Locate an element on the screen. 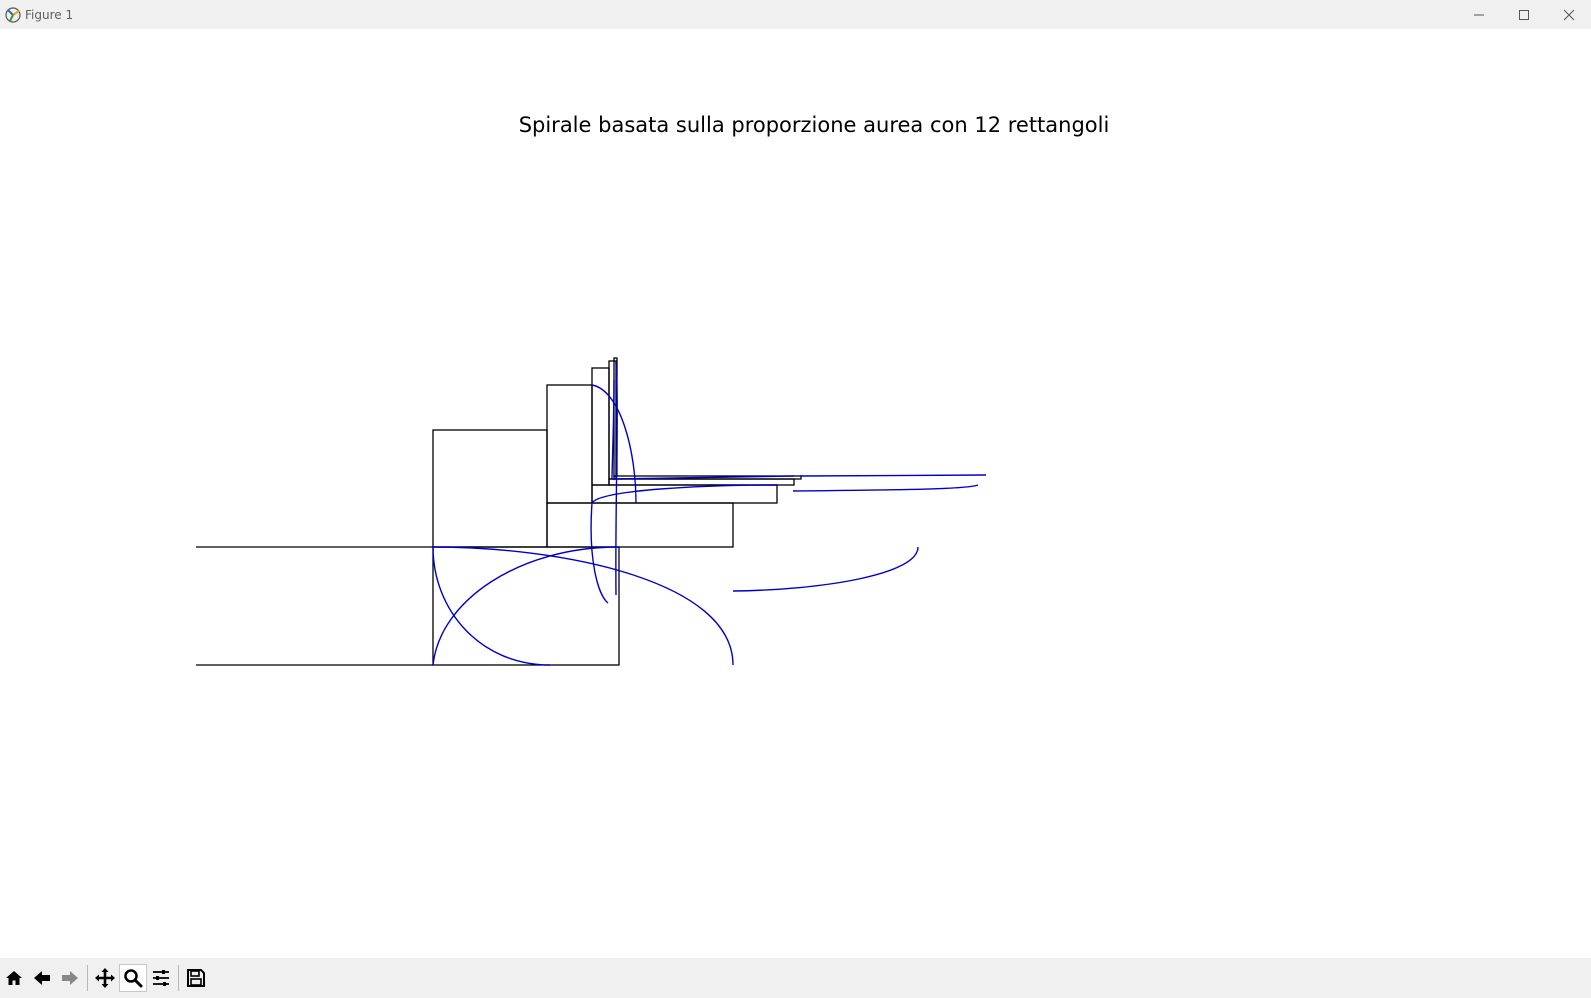 This screenshot has height=998, width=1591. minimize-button is located at coordinates (1478, 14).